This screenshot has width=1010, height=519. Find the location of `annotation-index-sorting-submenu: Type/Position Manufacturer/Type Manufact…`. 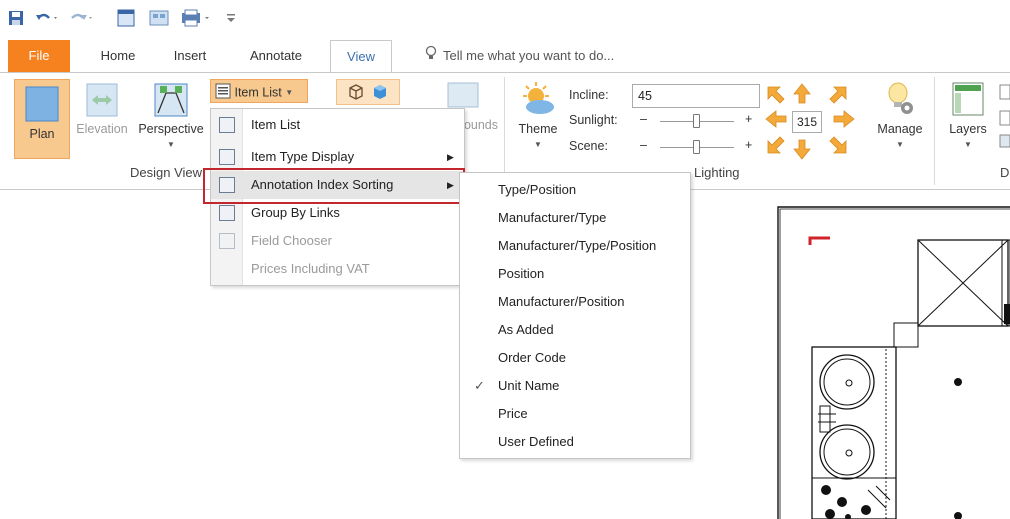

annotation-index-sorting-submenu: Type/Position Manufacturer/Type Manufact… is located at coordinates (575, 315).